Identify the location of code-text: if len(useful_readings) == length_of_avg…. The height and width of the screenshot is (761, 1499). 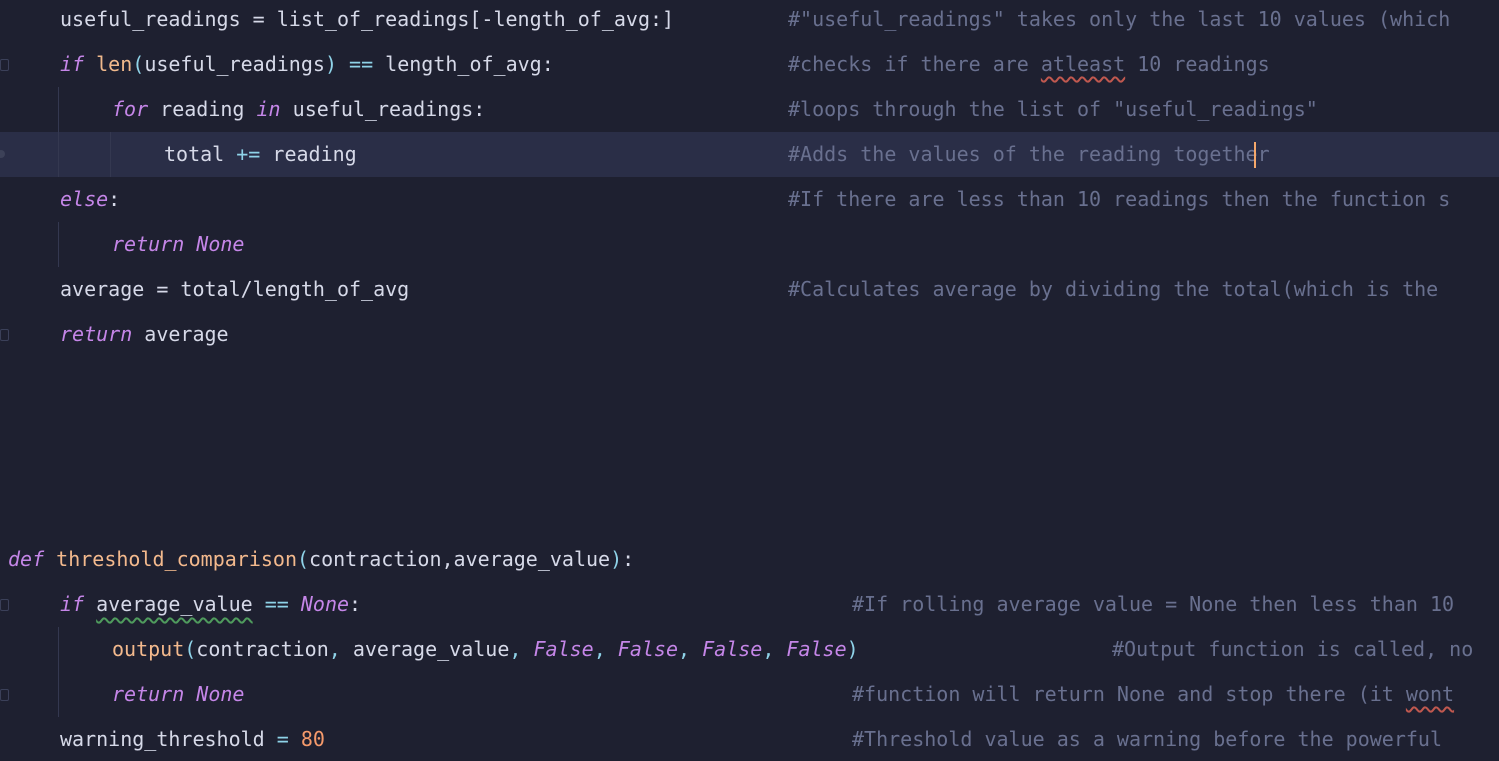
(307, 64).